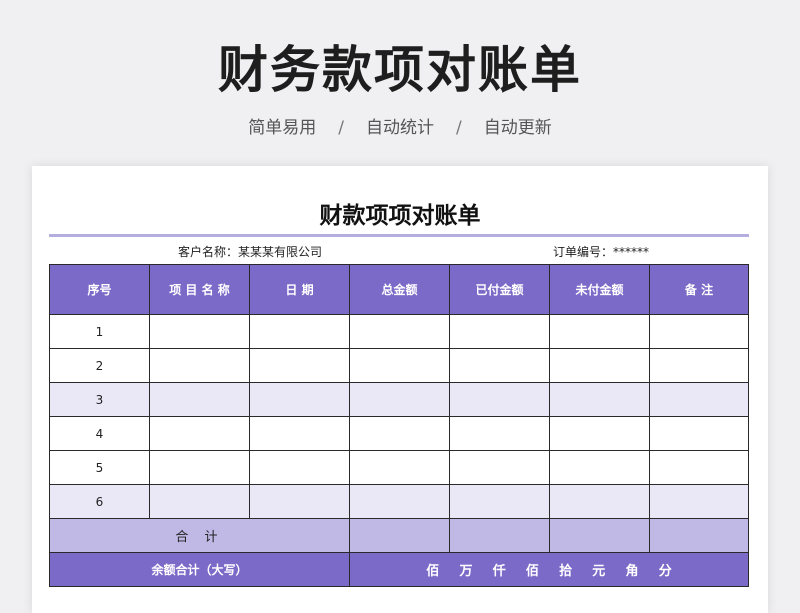 This screenshot has width=800, height=613. I want to click on table-row: 5, so click(399, 467).